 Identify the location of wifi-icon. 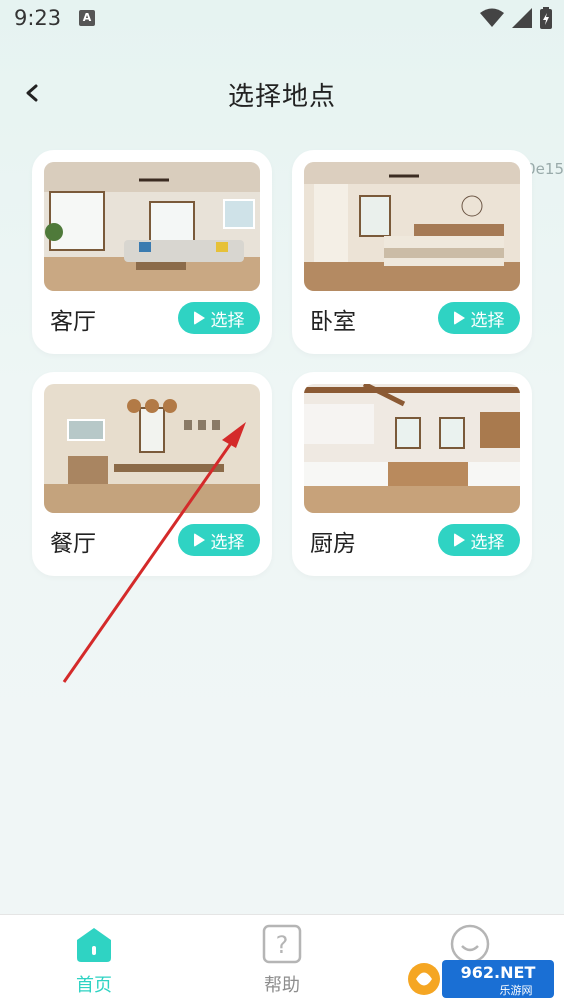
(492, 17).